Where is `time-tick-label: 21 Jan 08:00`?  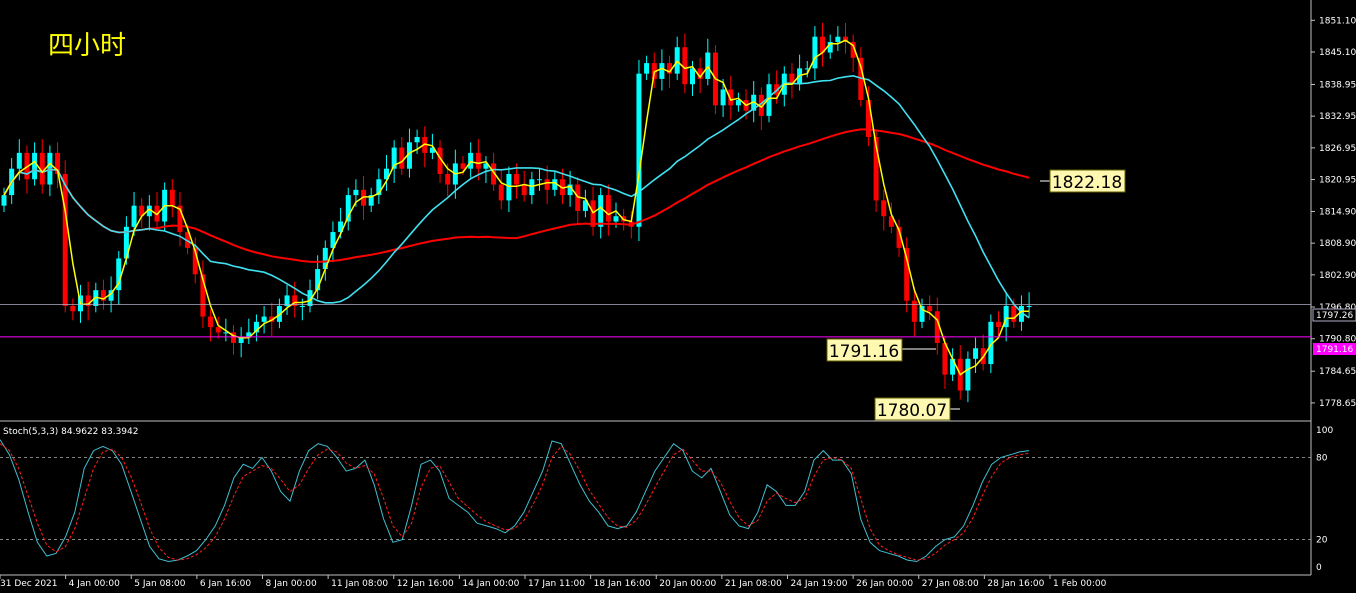 time-tick-label: 21 Jan 08:00 is located at coordinates (753, 584).